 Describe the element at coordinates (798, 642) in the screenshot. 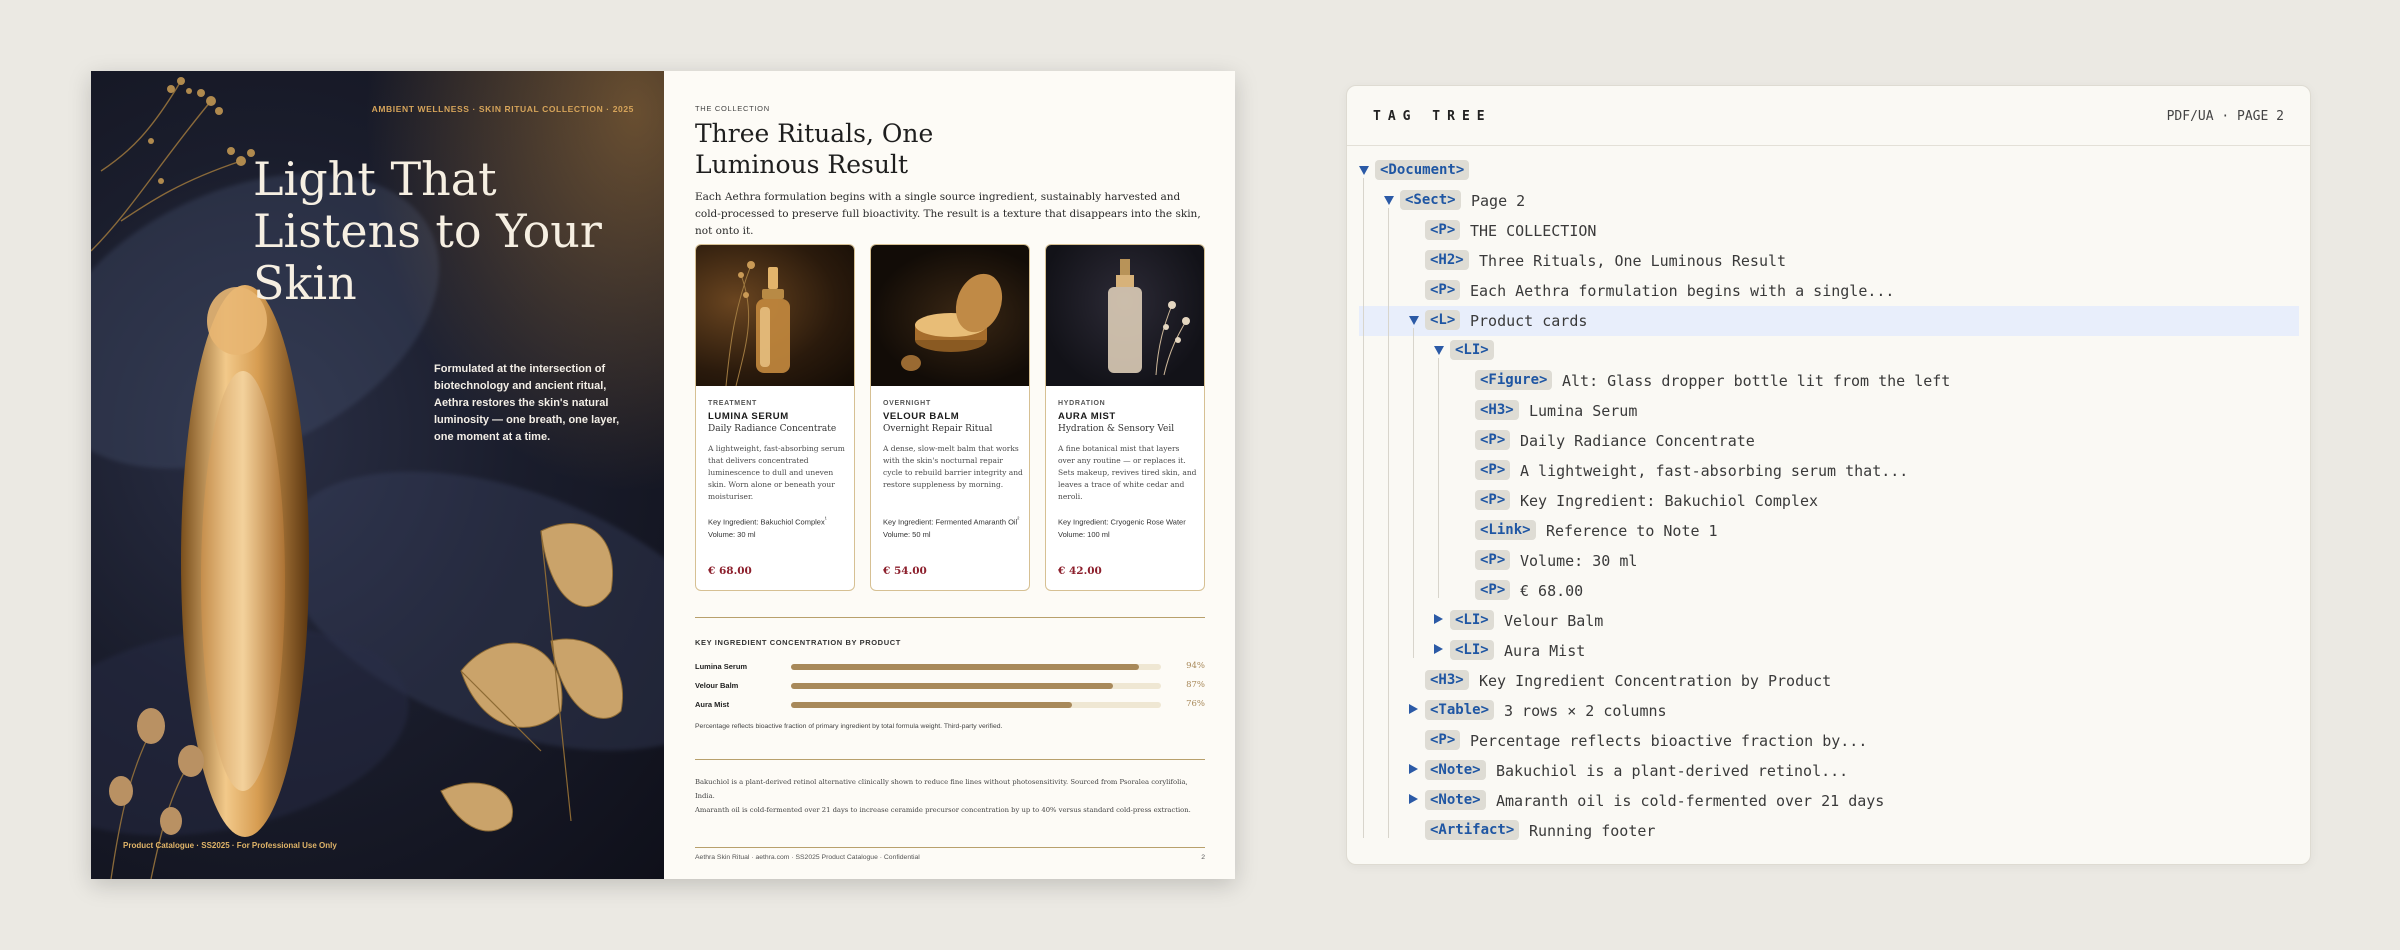

I see `concentration-title: KEY INGREDIENT CONCENTRATION BY PRODUCT` at that location.